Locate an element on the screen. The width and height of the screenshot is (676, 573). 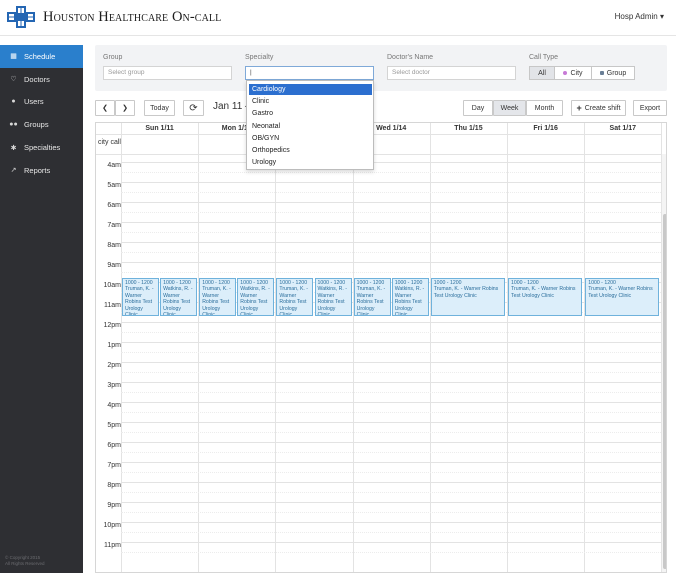
day-header: Sun 1/11 is located at coordinates (159, 128).